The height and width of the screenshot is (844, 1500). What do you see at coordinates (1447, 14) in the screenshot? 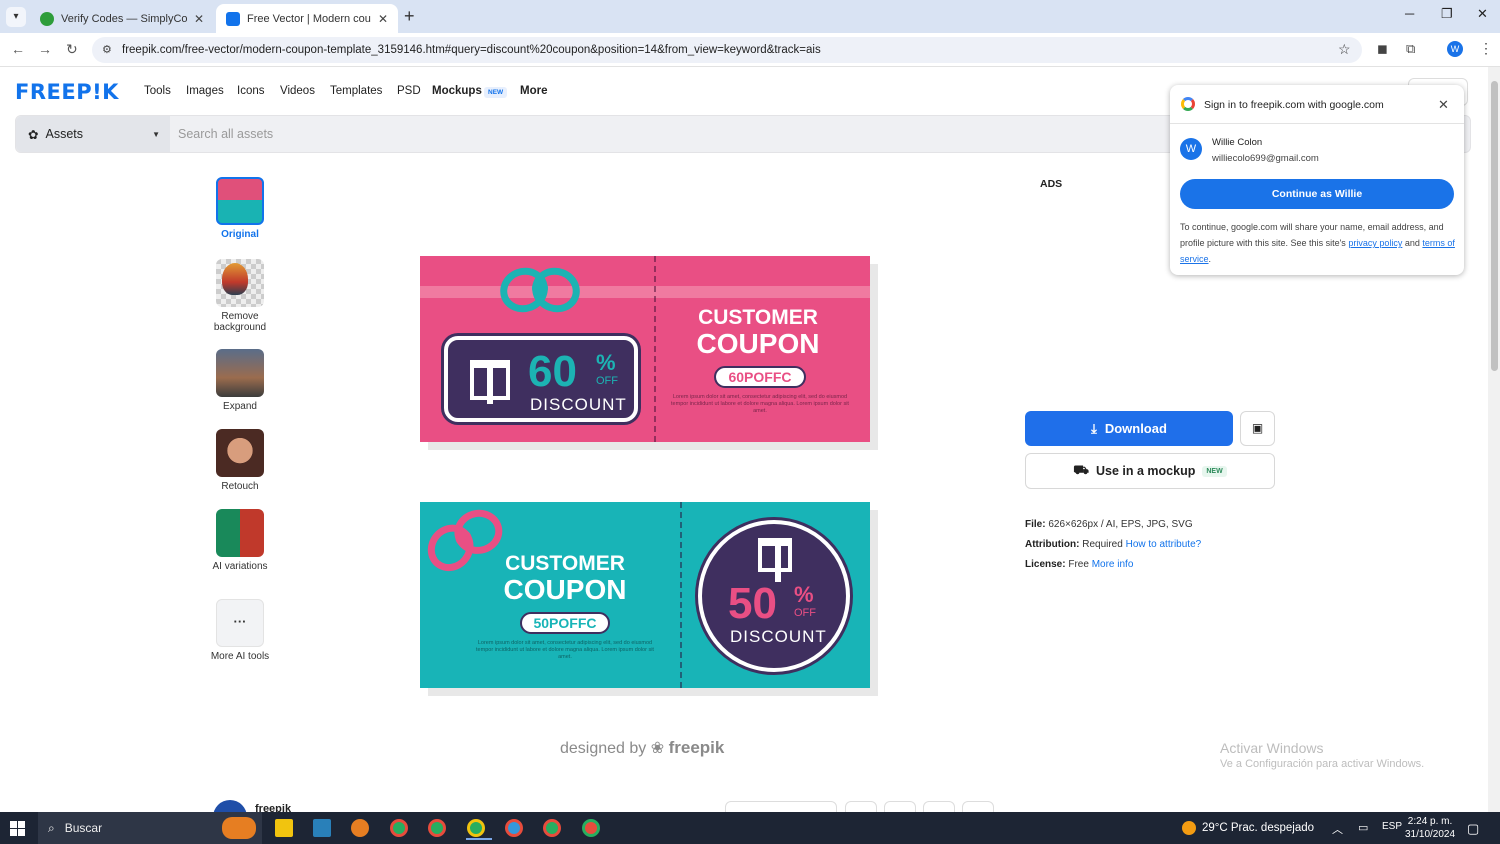
I see `restore-icon: ❐` at bounding box center [1447, 14].